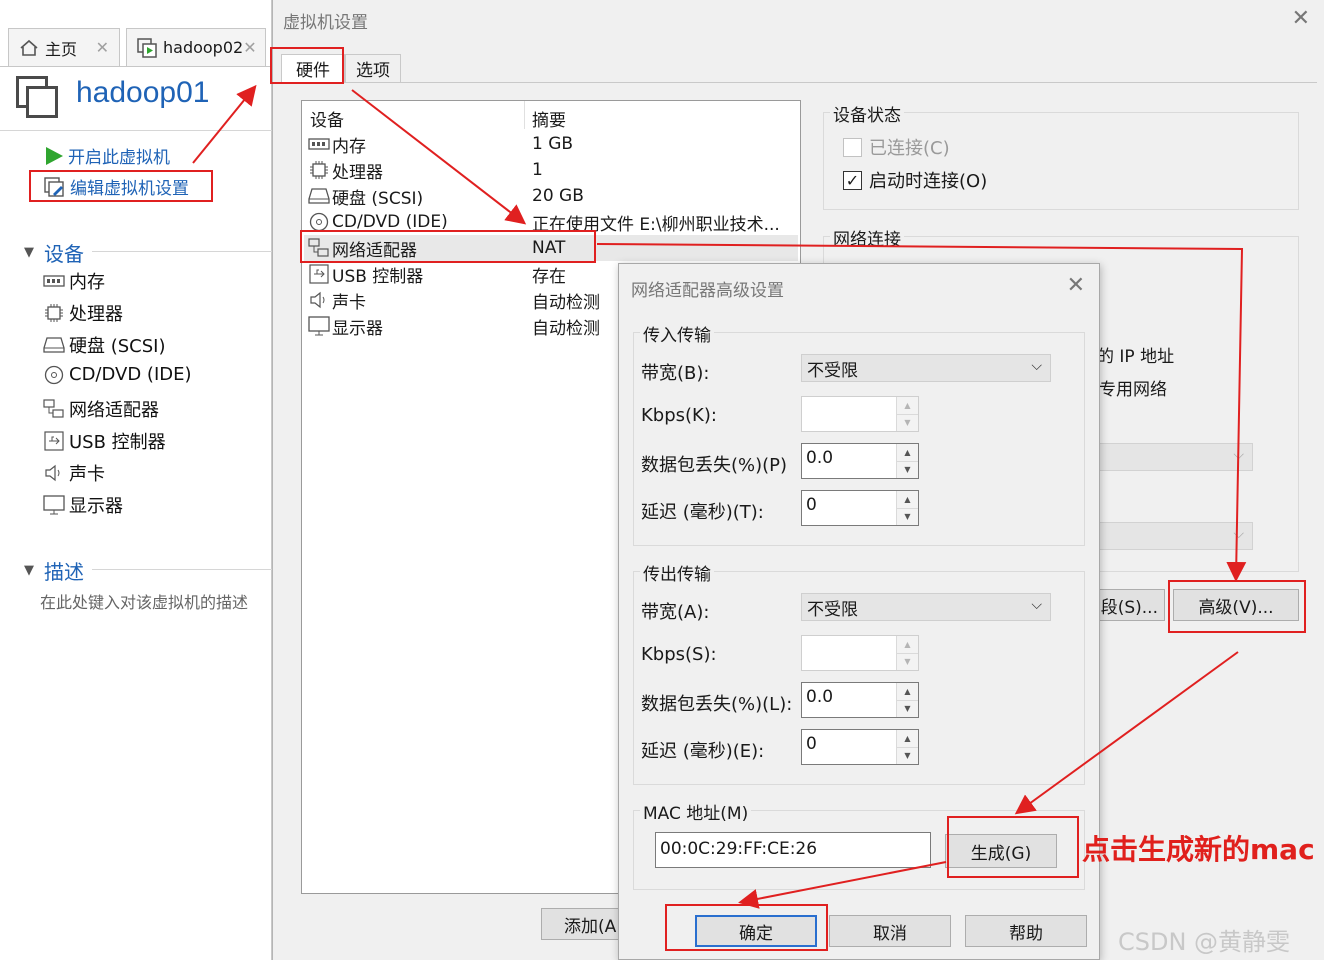 The height and width of the screenshot is (960, 1324). I want to click on outgoing-bandwidth-value: 不受限, so click(832, 609).